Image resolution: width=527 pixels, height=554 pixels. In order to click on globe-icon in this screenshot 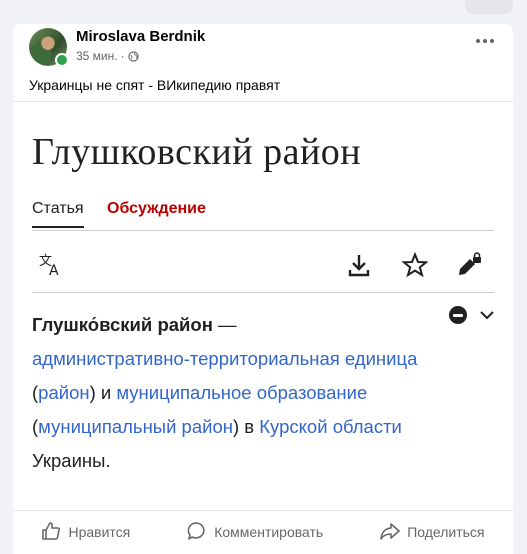, I will do `click(133, 56)`.